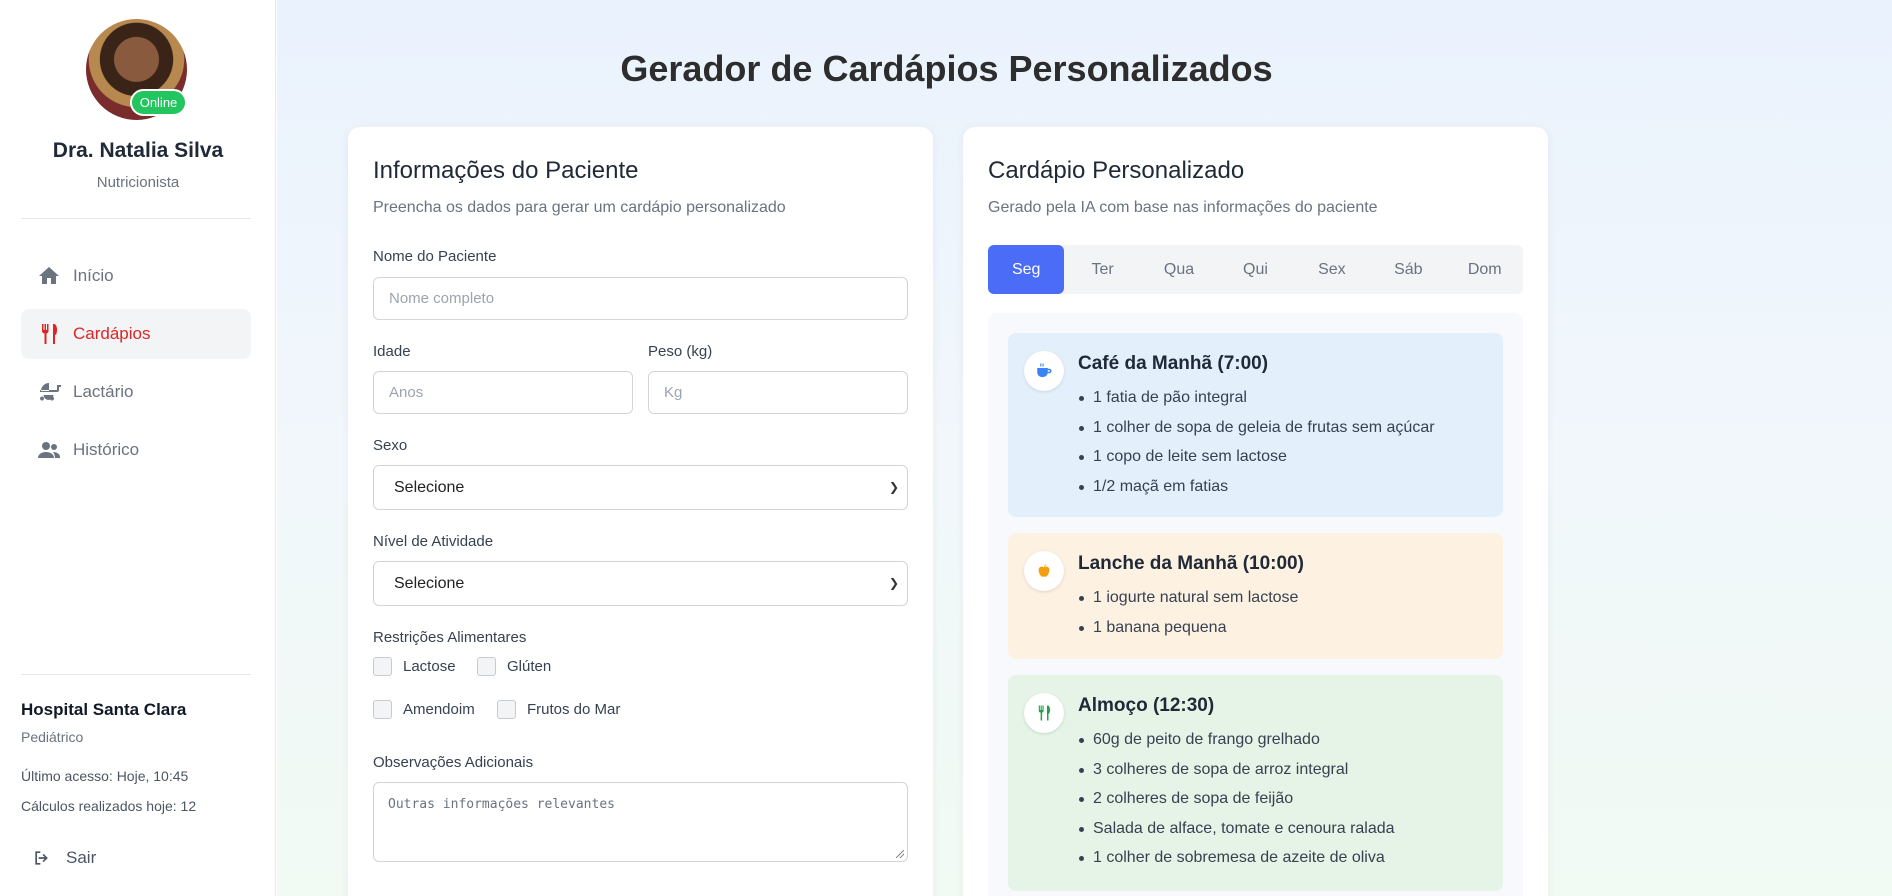 Image resolution: width=1892 pixels, height=896 pixels. Describe the element at coordinates (382, 666) in the screenshot. I see `lactose-checkbox` at that location.